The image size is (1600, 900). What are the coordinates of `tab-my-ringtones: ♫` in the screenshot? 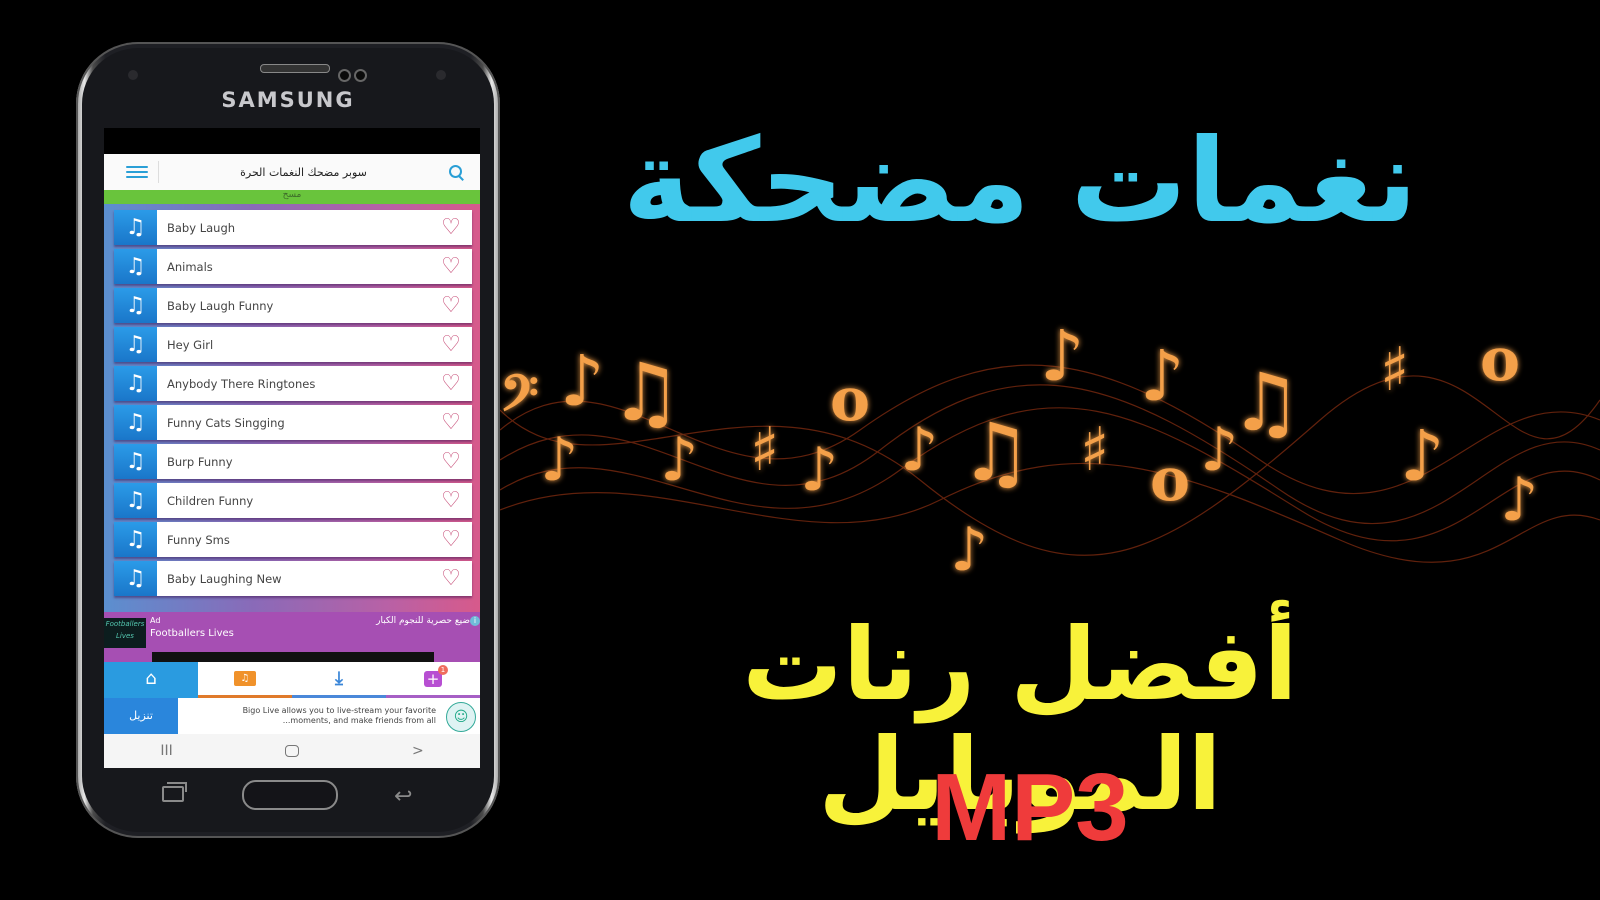 It's located at (245, 680).